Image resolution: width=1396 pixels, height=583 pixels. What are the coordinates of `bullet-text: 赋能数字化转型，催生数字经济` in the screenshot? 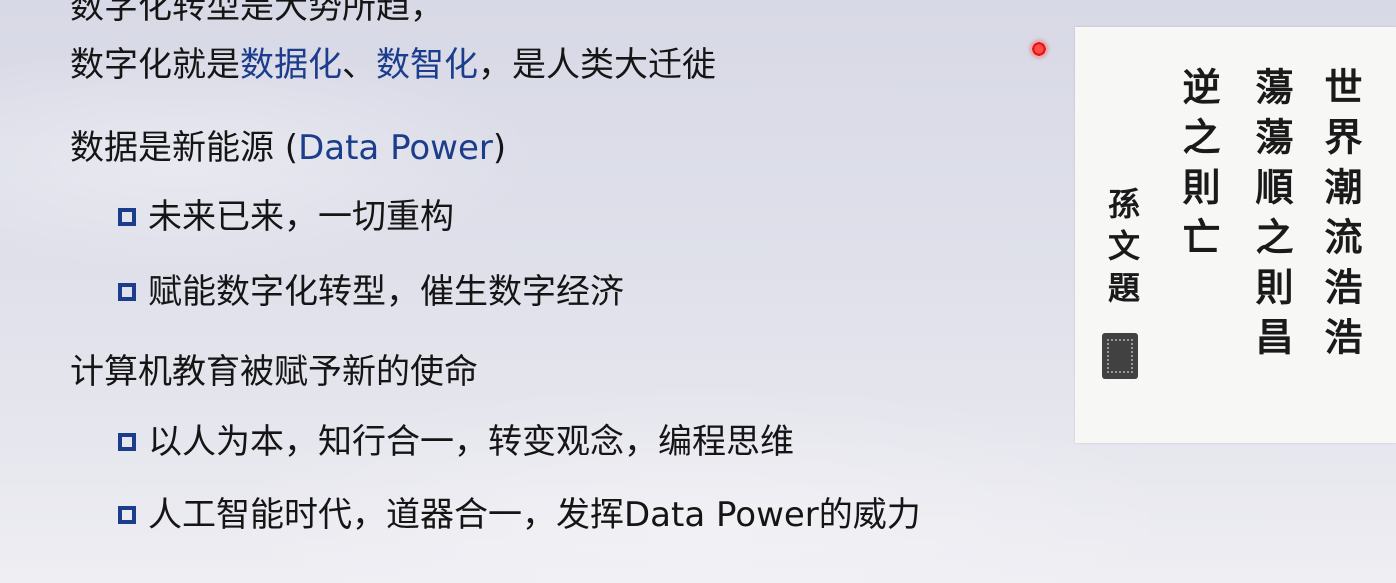 It's located at (386, 292).